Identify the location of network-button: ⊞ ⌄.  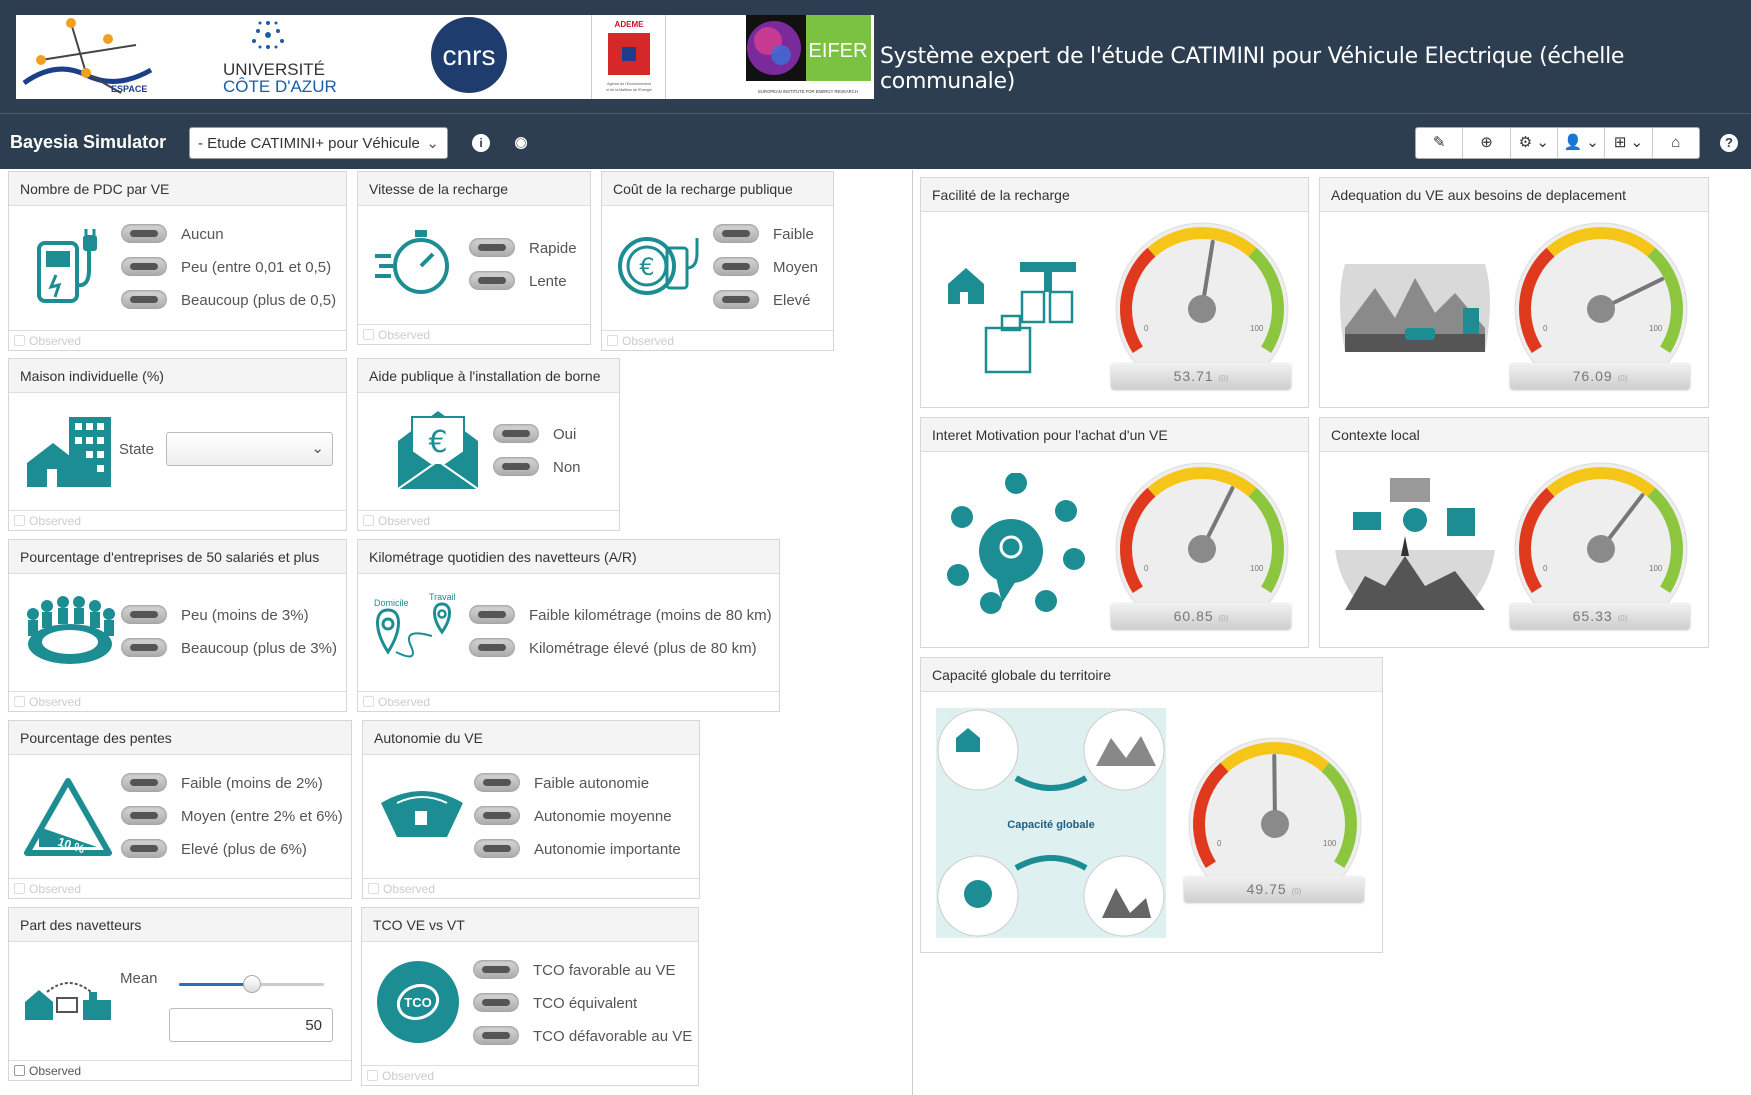
(1629, 143).